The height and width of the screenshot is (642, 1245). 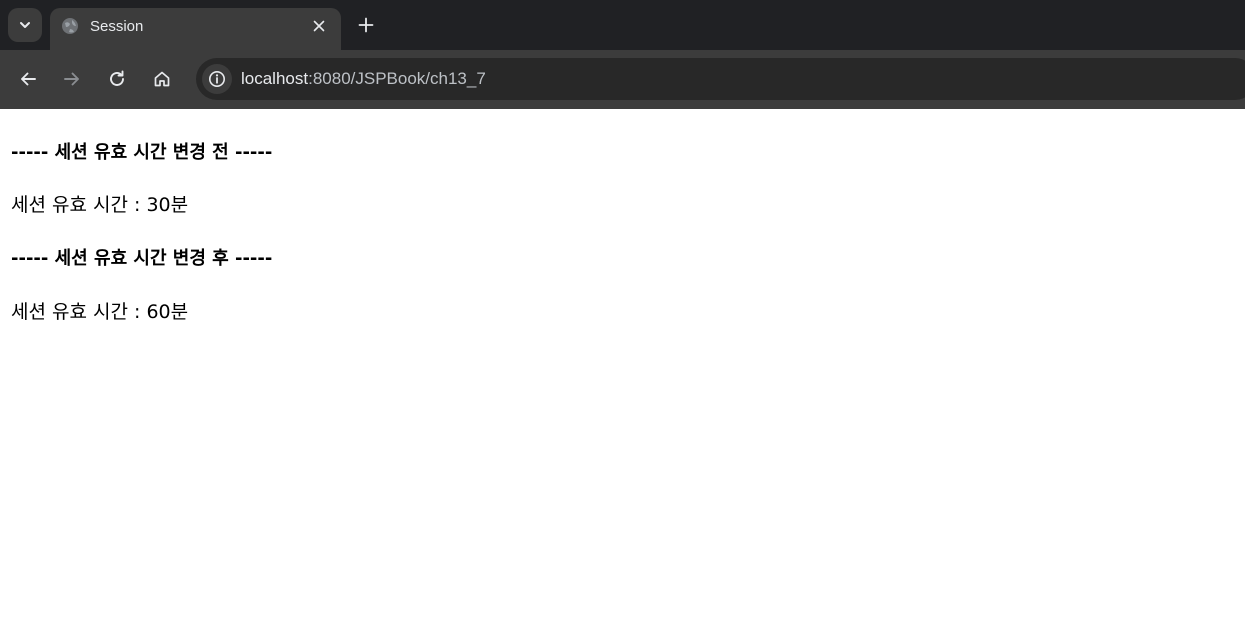 I want to click on tab-title: Session, so click(x=117, y=26).